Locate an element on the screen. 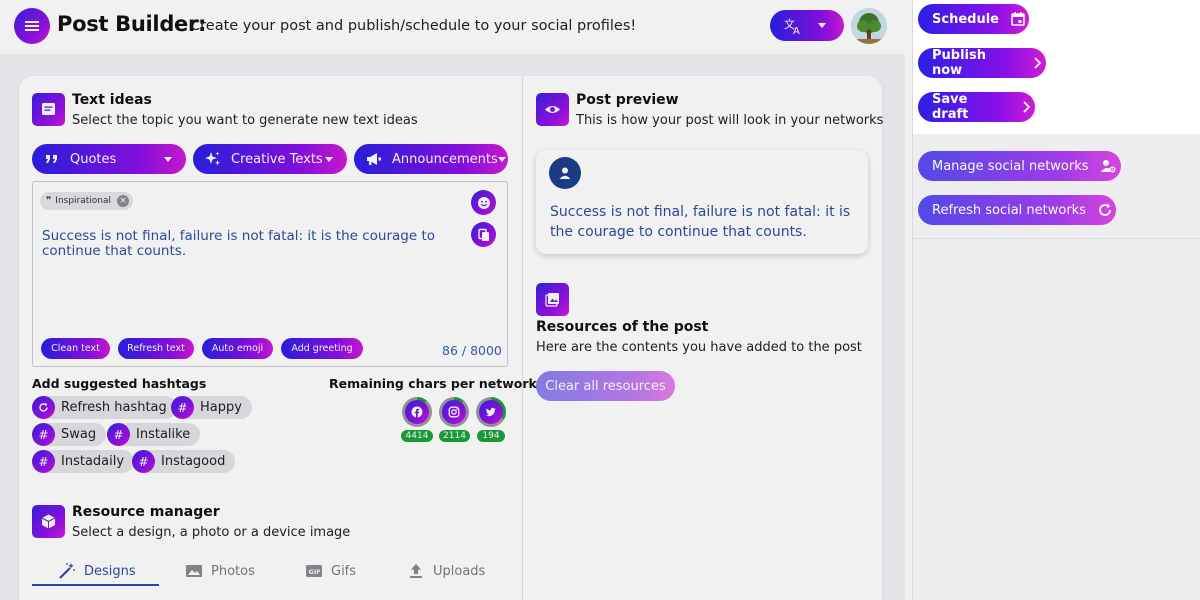 The height and width of the screenshot is (600, 1200). actions-divider is located at coordinates (1056, 238).